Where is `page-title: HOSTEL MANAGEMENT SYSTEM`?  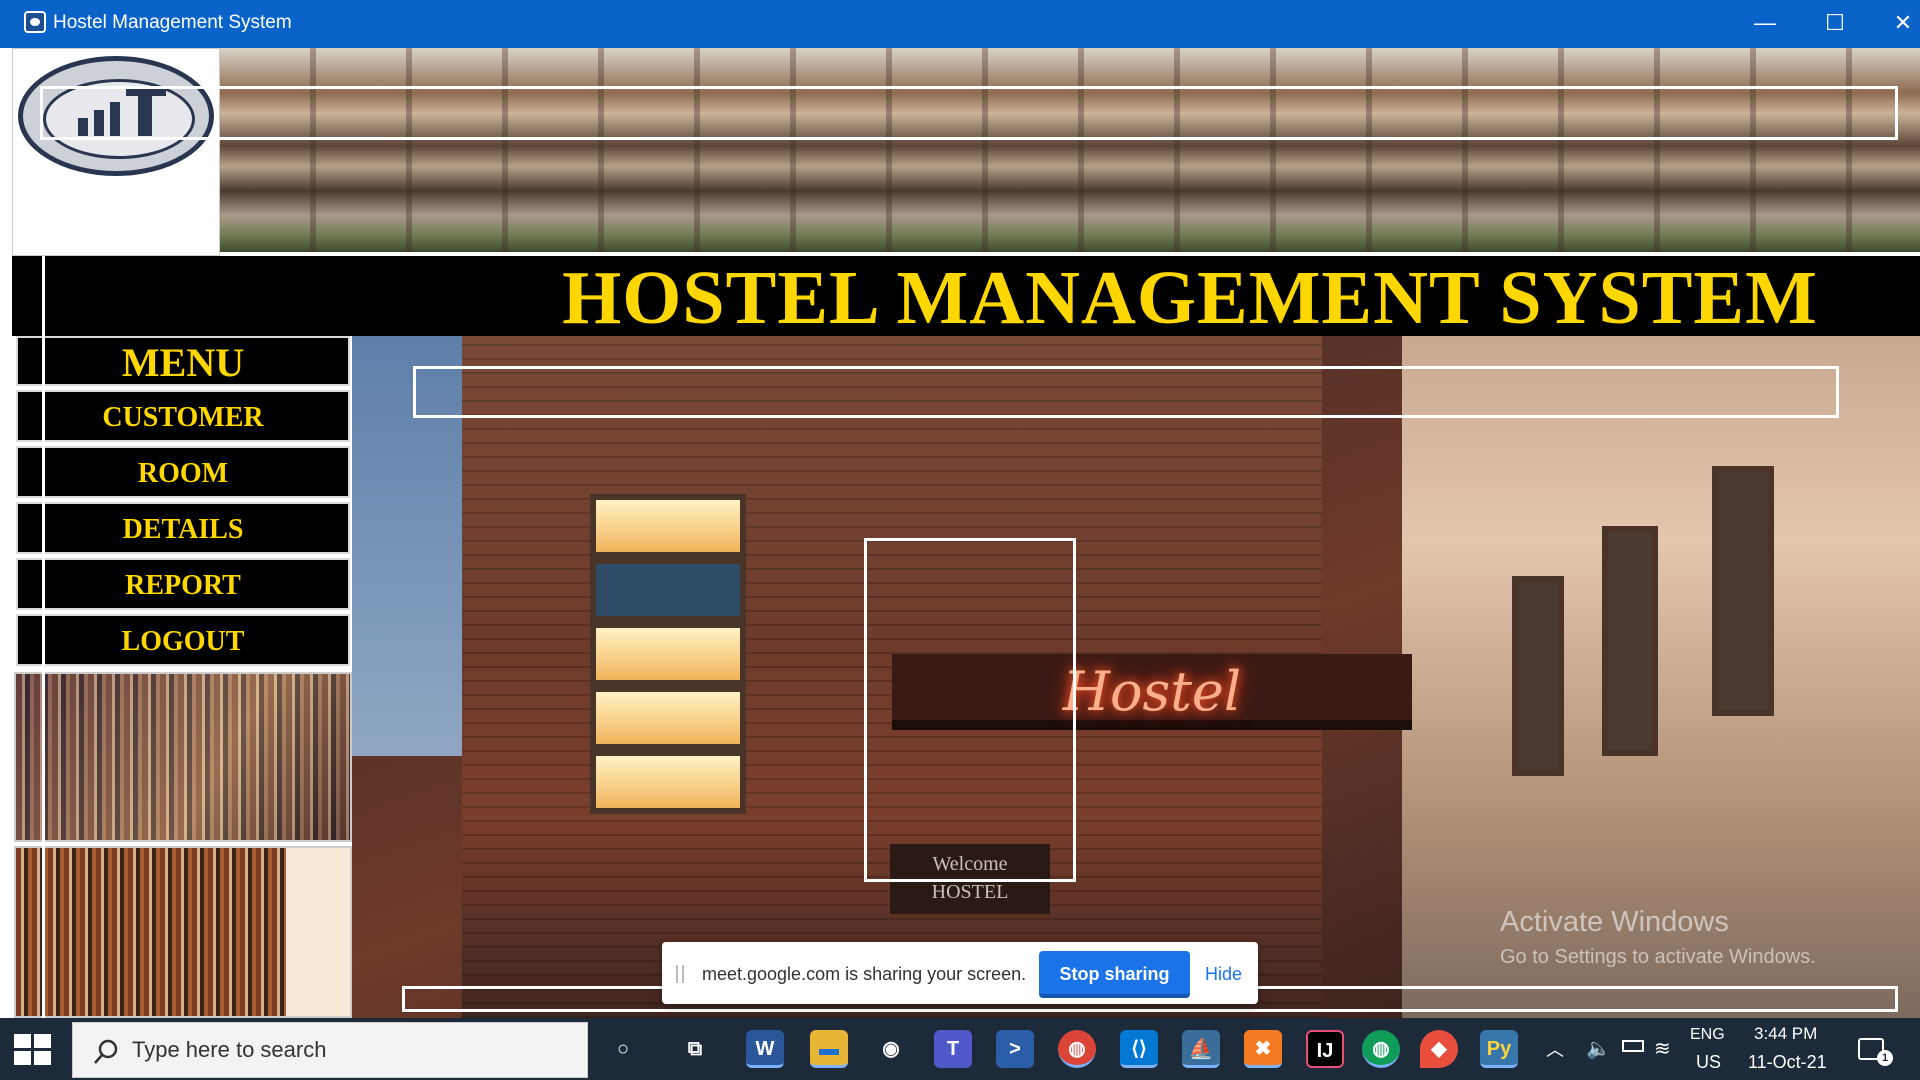
page-title: HOSTEL MANAGEMENT SYSTEM is located at coordinates (1190, 298).